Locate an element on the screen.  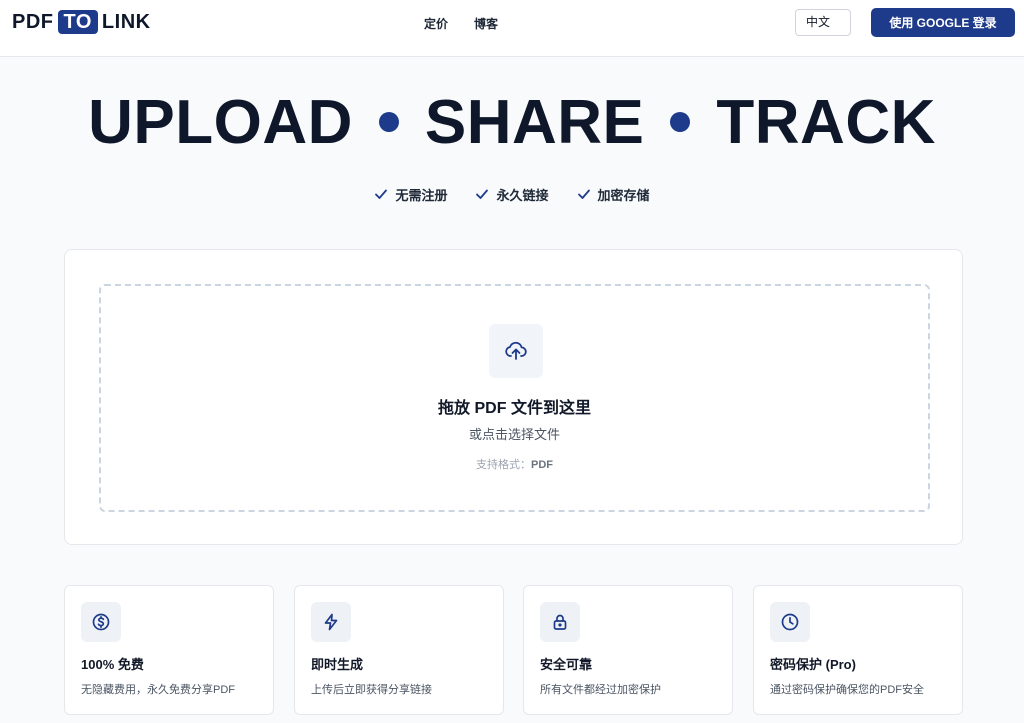
feature-card-free: 100% 免费 无隐藏费用，永久免费分享PDF is located at coordinates (169, 650).